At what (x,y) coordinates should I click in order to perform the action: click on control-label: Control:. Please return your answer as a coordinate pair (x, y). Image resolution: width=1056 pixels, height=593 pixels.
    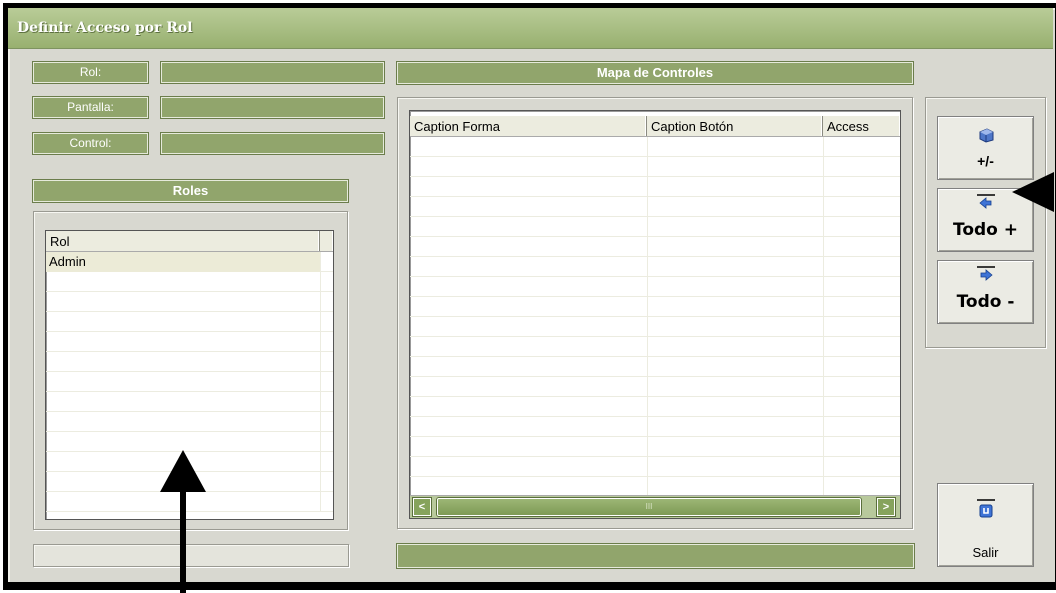
    Looking at the image, I should click on (90, 143).